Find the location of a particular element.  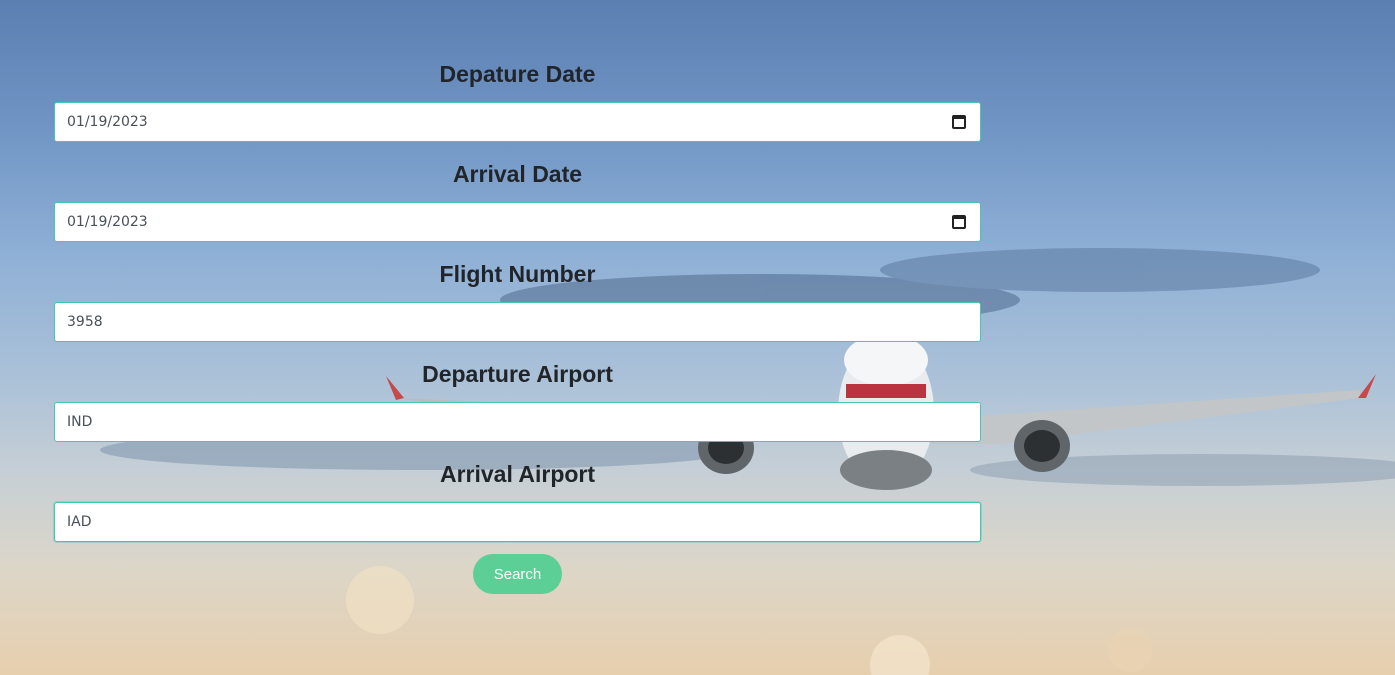

arrival-airport-label: Arrival Airport is located at coordinates (517, 474).